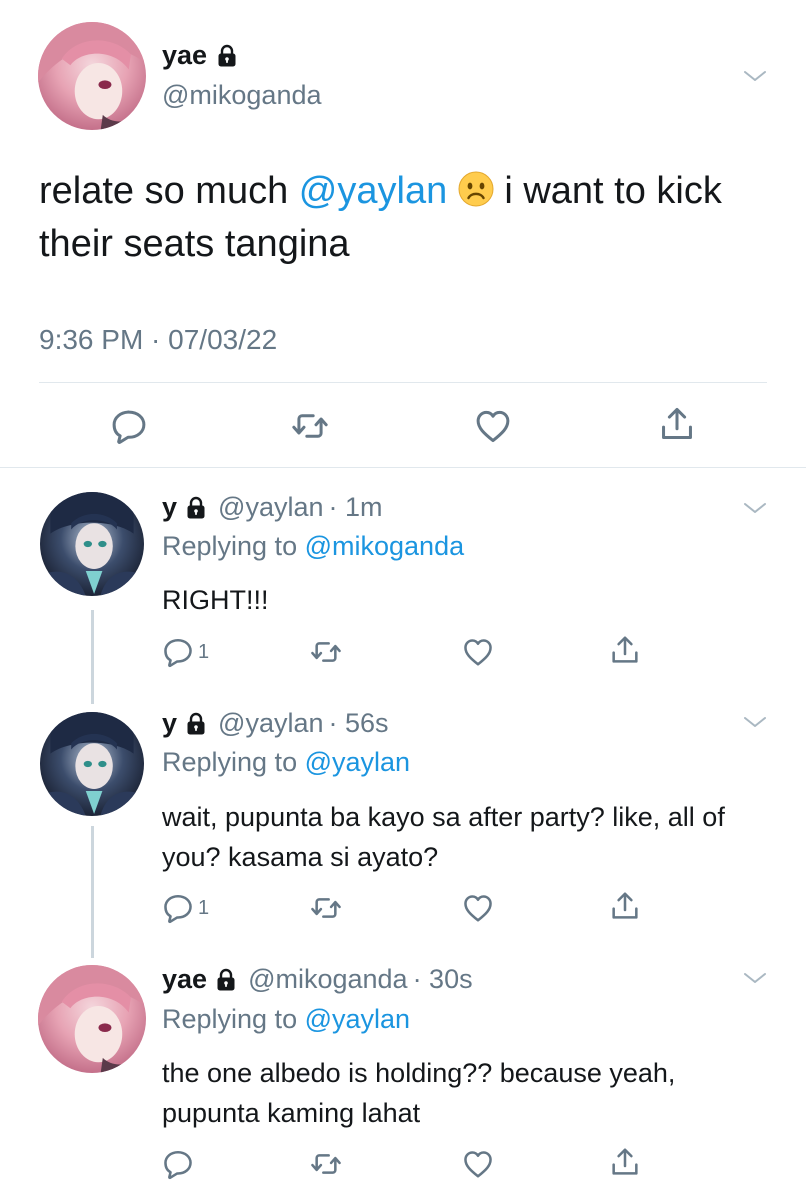 The height and width of the screenshot is (1200, 806). I want to click on mention-link: @yaylan, so click(373, 191).